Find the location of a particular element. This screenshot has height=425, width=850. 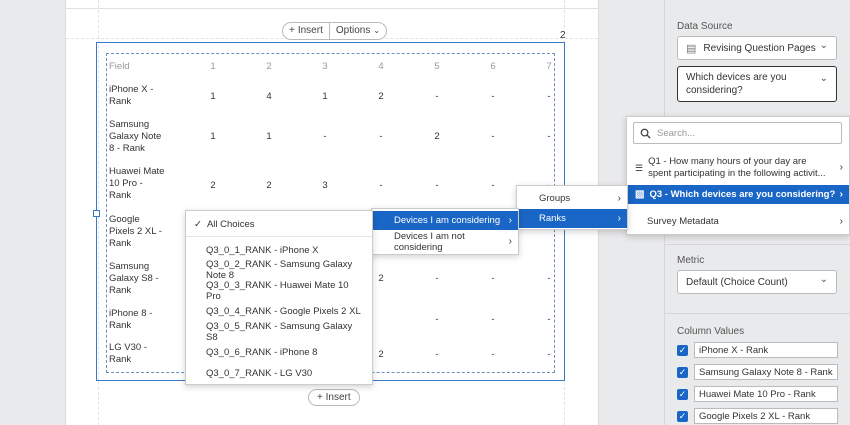

column-value-field: Google Pixels 2 XL - Rank is located at coordinates (766, 416).